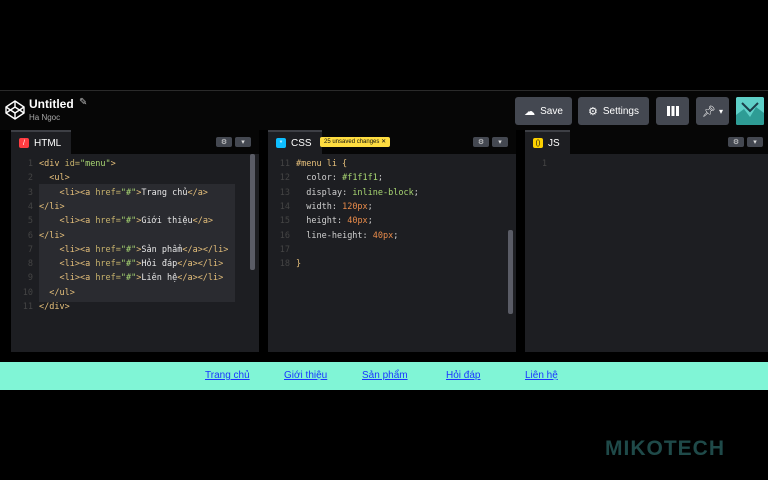  What do you see at coordinates (44, 117) in the screenshot?
I see `author-name: Ha Ngoc` at bounding box center [44, 117].